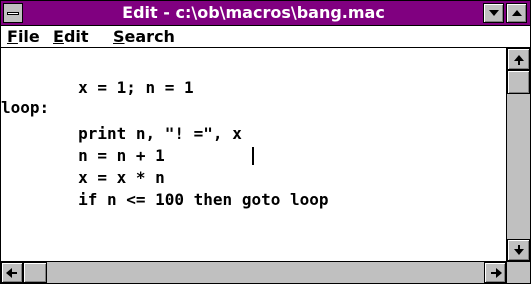  What do you see at coordinates (121, 133) in the screenshot?
I see `code-line: print n, "! =", x` at bounding box center [121, 133].